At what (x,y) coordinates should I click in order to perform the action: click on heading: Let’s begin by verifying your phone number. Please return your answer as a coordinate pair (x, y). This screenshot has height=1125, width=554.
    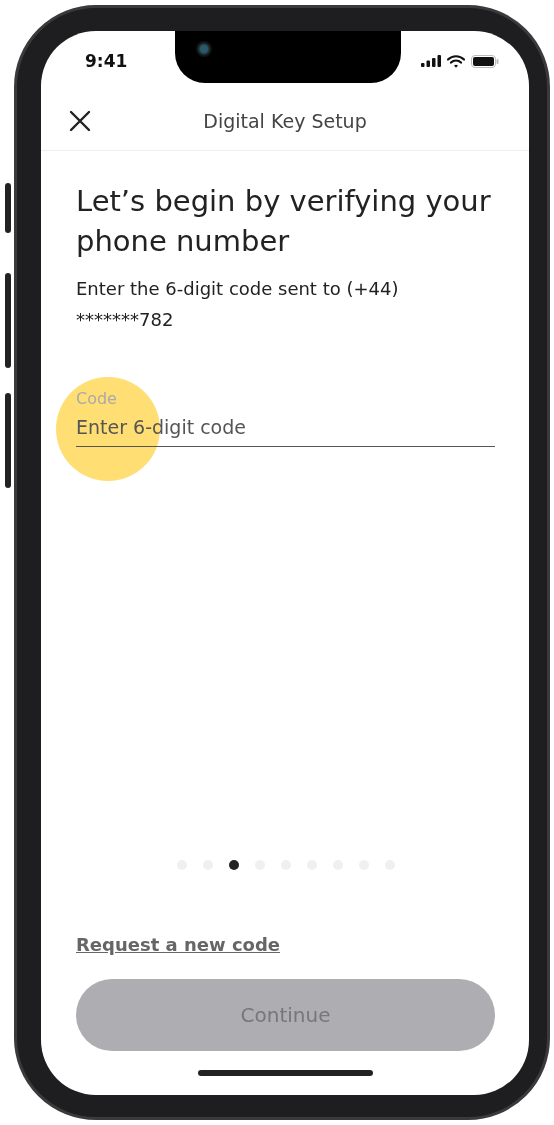
    Looking at the image, I should click on (284, 221).